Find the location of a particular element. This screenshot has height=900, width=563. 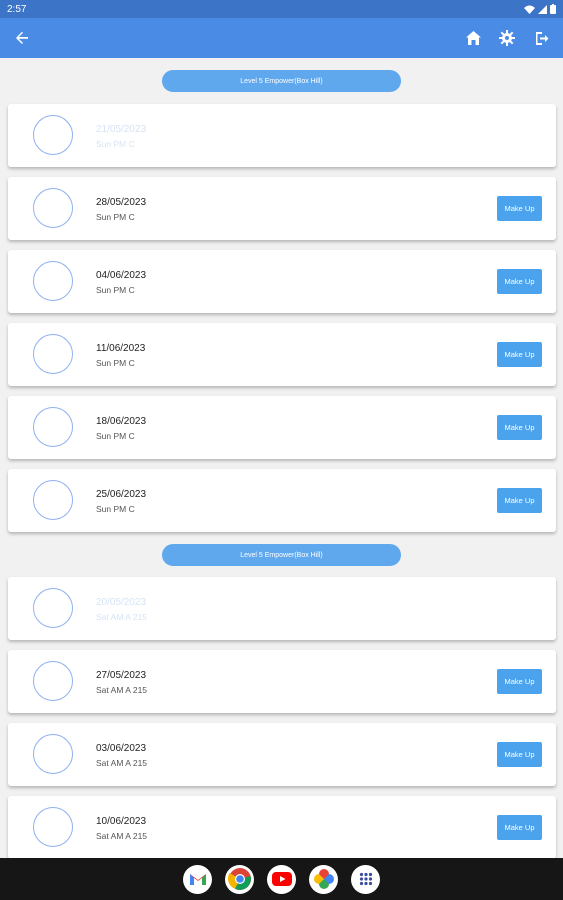

dock-youtube is located at coordinates (281, 879).